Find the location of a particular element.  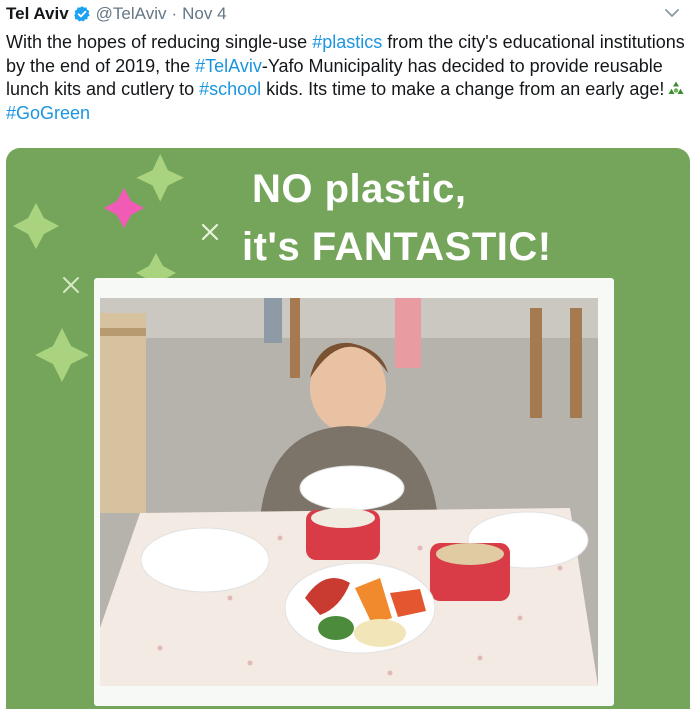

tweet-date: Nov 4 is located at coordinates (204, 14).